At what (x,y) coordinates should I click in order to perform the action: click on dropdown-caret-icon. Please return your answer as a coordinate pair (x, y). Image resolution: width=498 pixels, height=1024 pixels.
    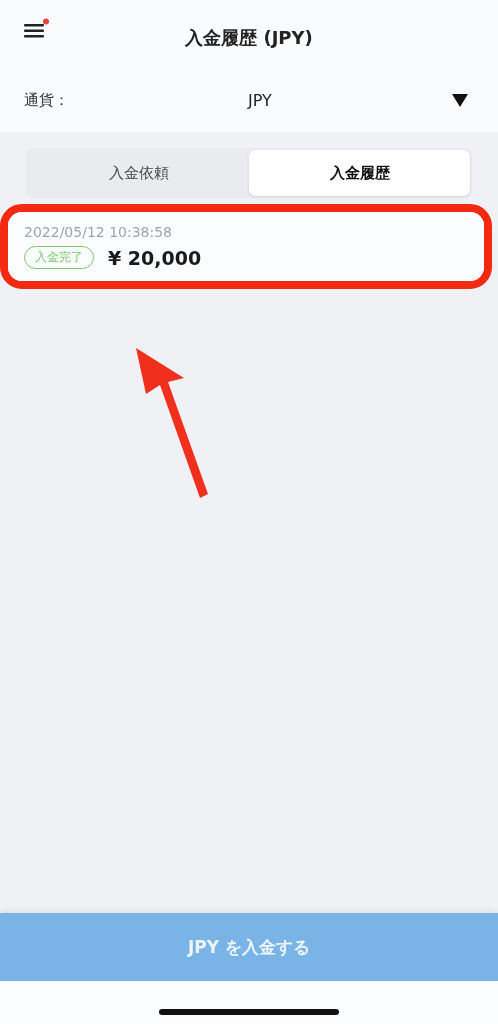
    Looking at the image, I should click on (460, 100).